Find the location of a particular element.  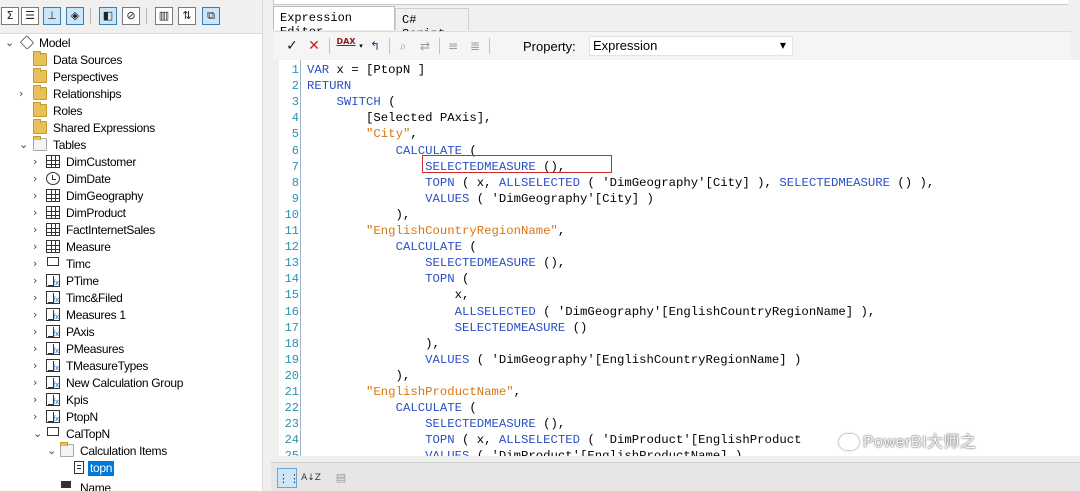

tree-node-calculation-item-selected: topn is located at coordinates (131, 468).